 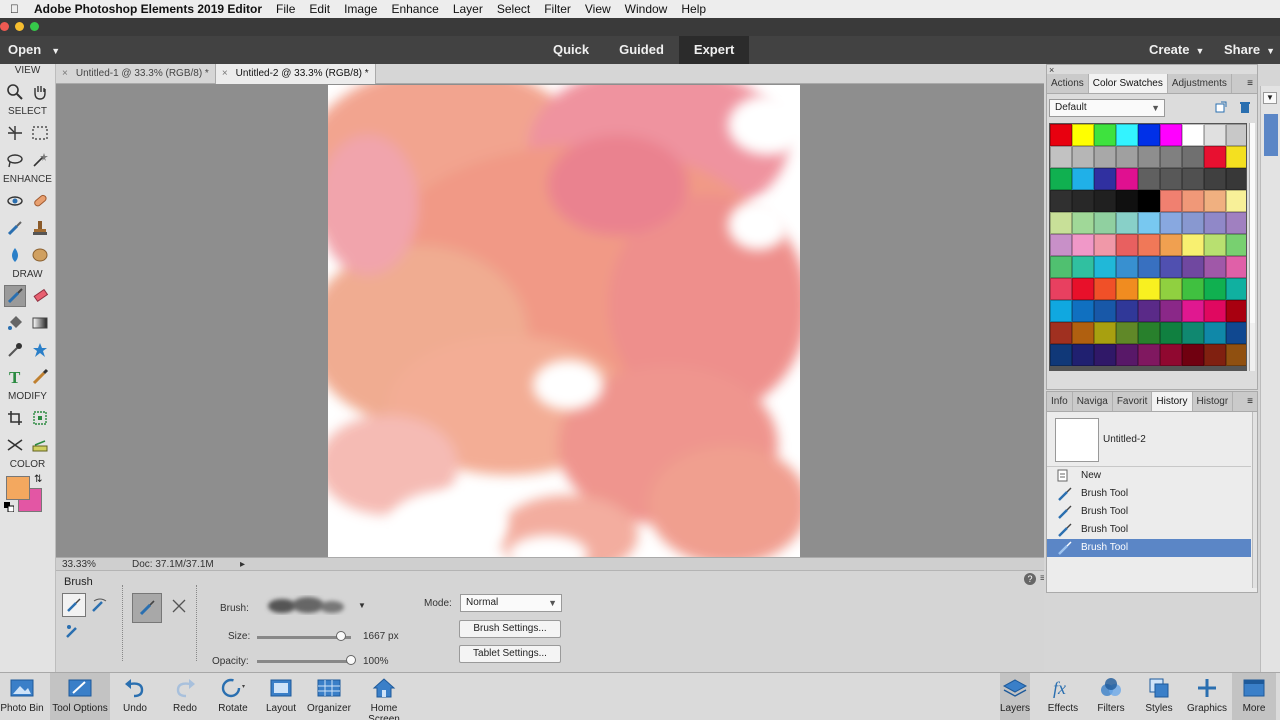 I want to click on history-item-new: New, so click(x=1149, y=476).